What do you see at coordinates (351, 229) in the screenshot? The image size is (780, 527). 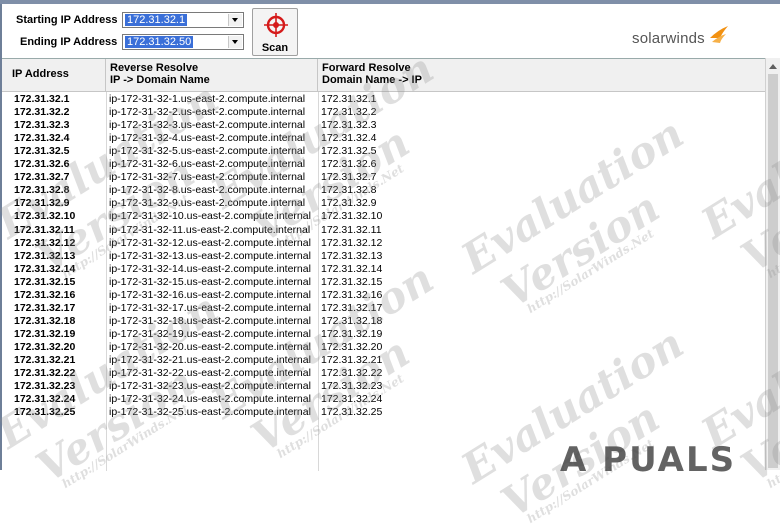 I see `forward-cell: 172.31.32.11` at bounding box center [351, 229].